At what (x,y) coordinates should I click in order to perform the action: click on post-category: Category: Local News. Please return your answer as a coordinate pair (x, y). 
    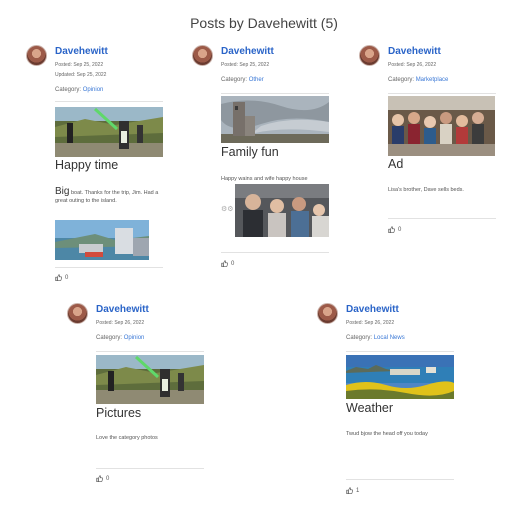
    Looking at the image, I should click on (375, 338).